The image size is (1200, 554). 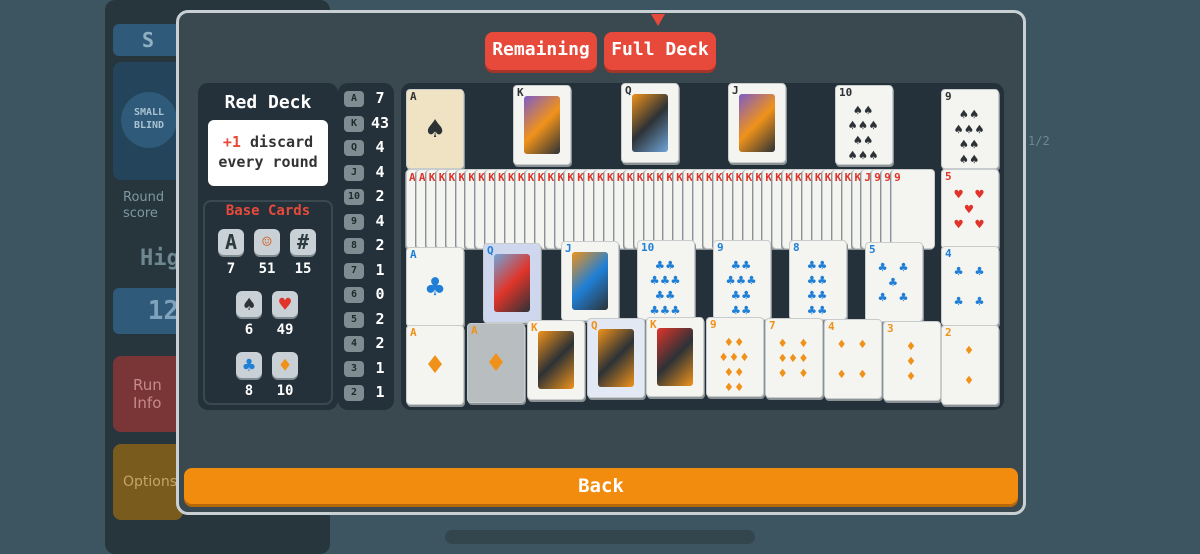 What do you see at coordinates (660, 51) in the screenshot?
I see `tab-full-deck: Full Deck` at bounding box center [660, 51].